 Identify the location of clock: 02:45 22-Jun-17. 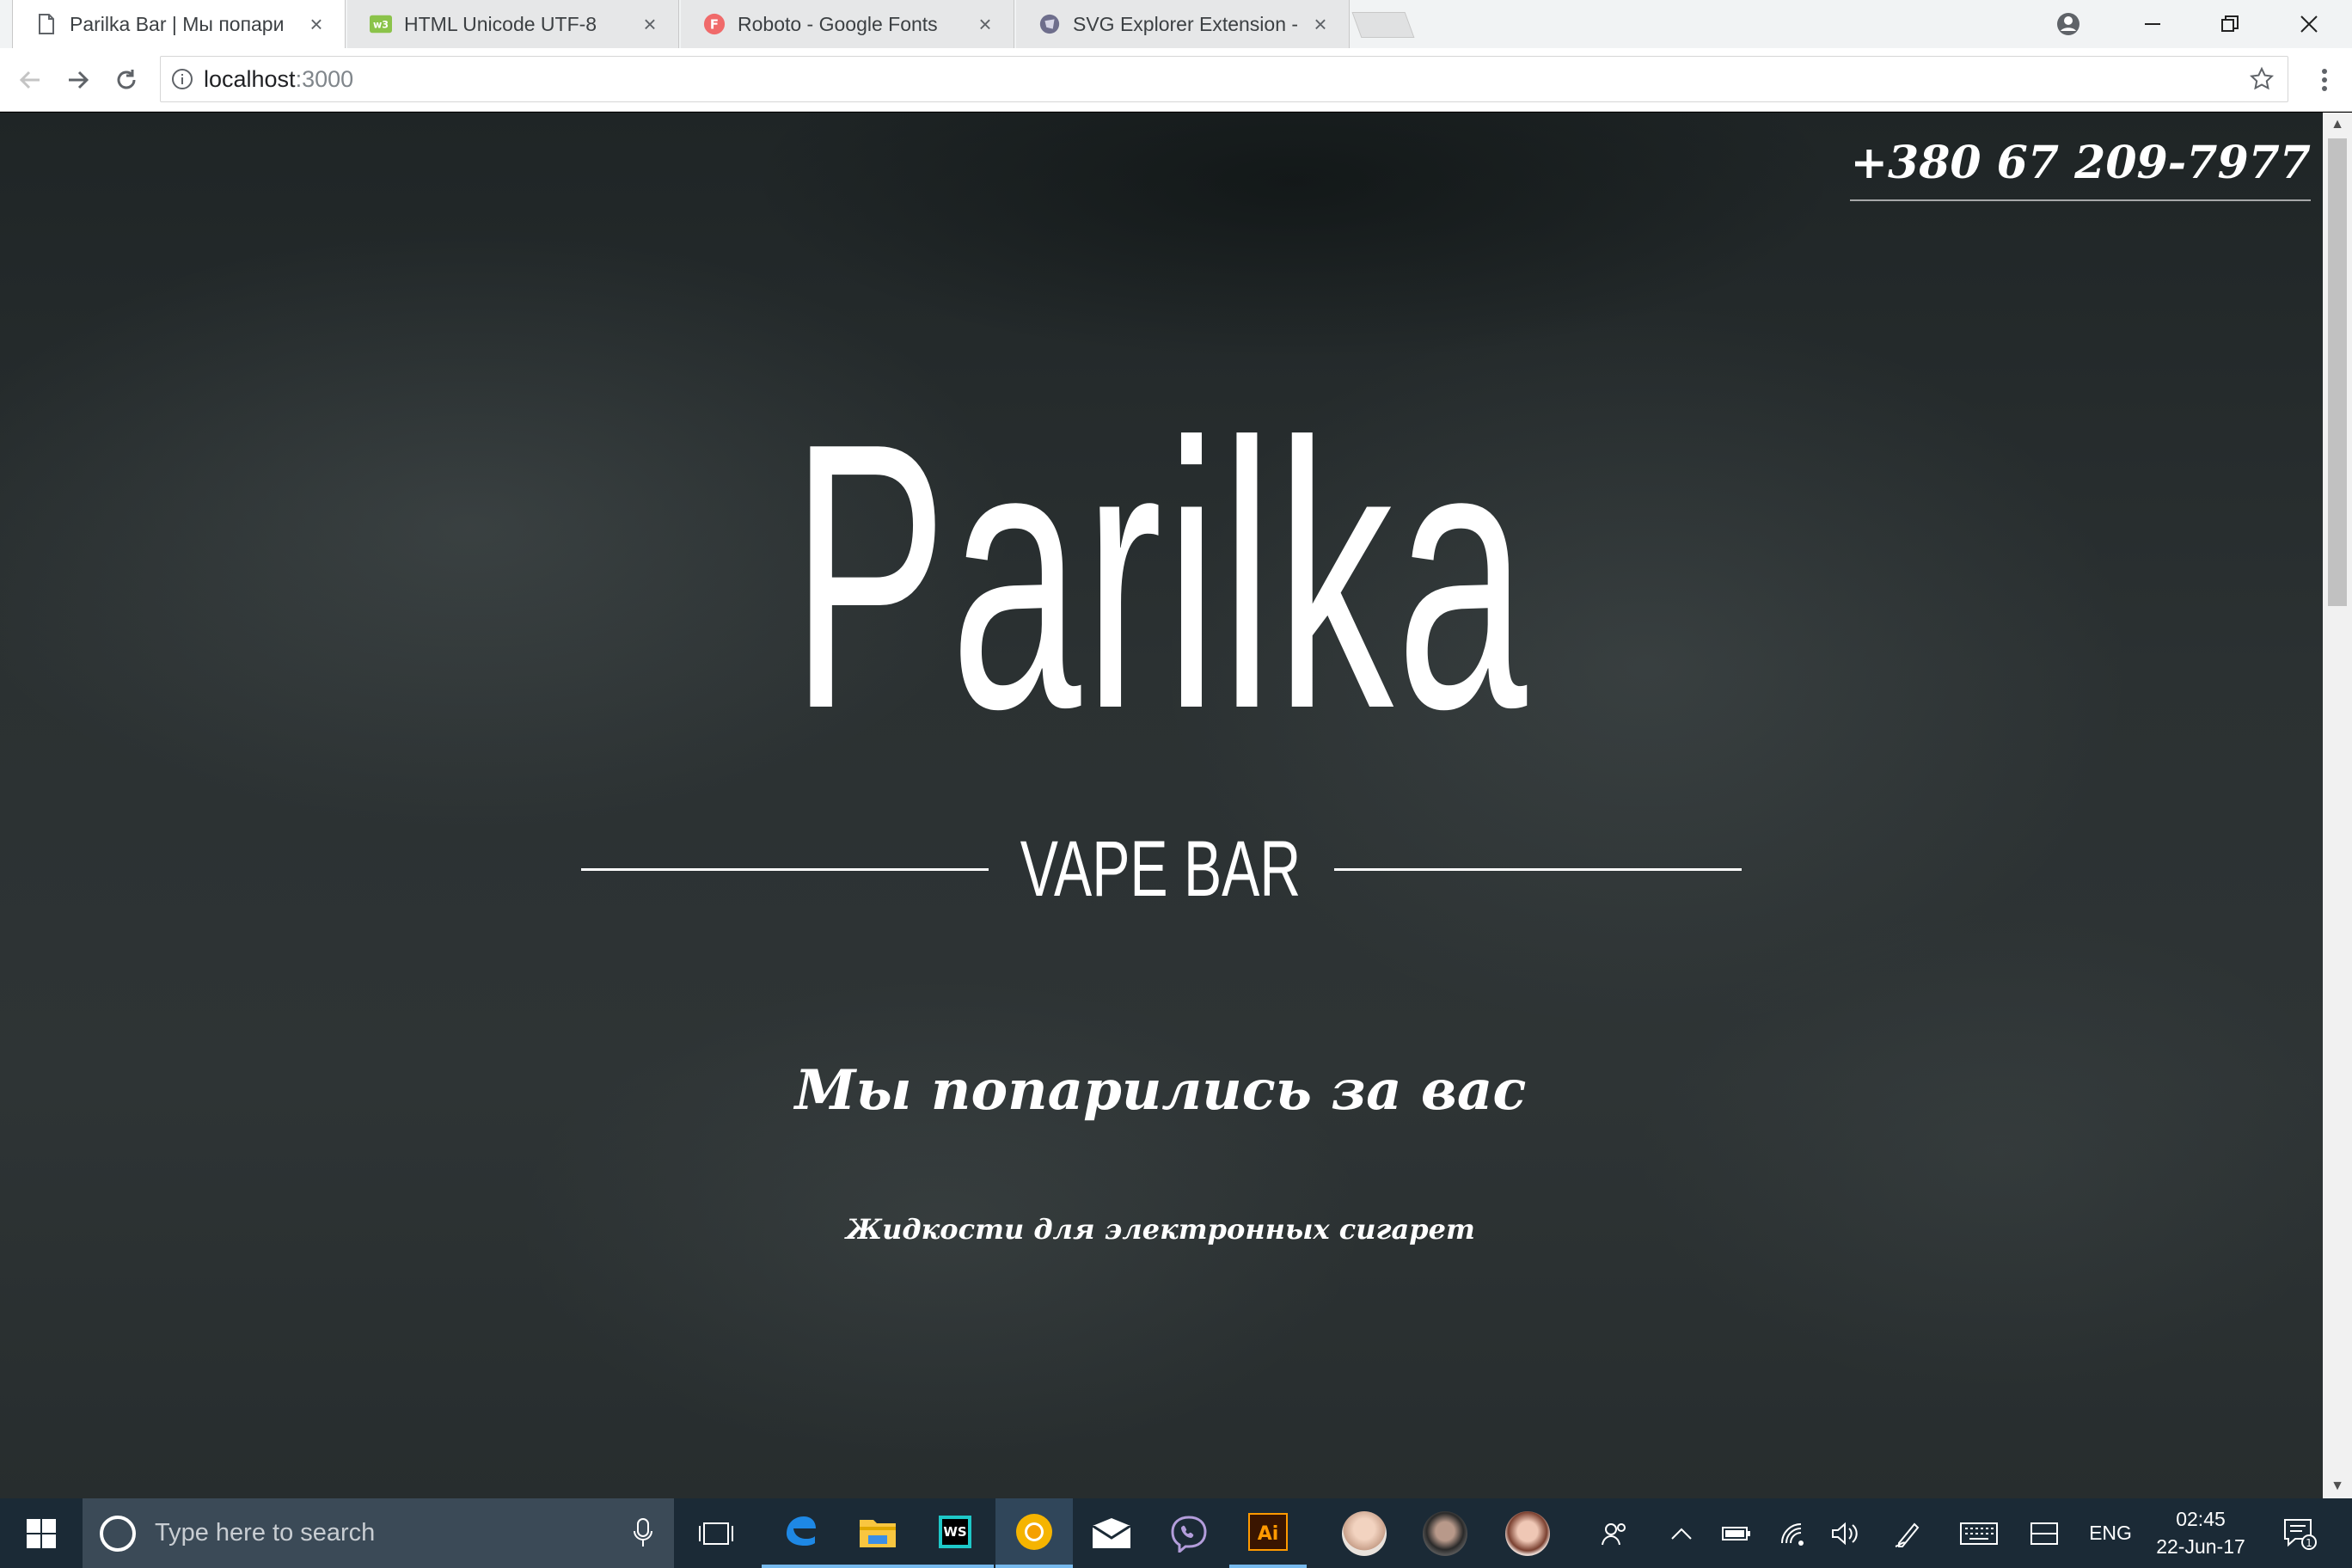
(2201, 1532).